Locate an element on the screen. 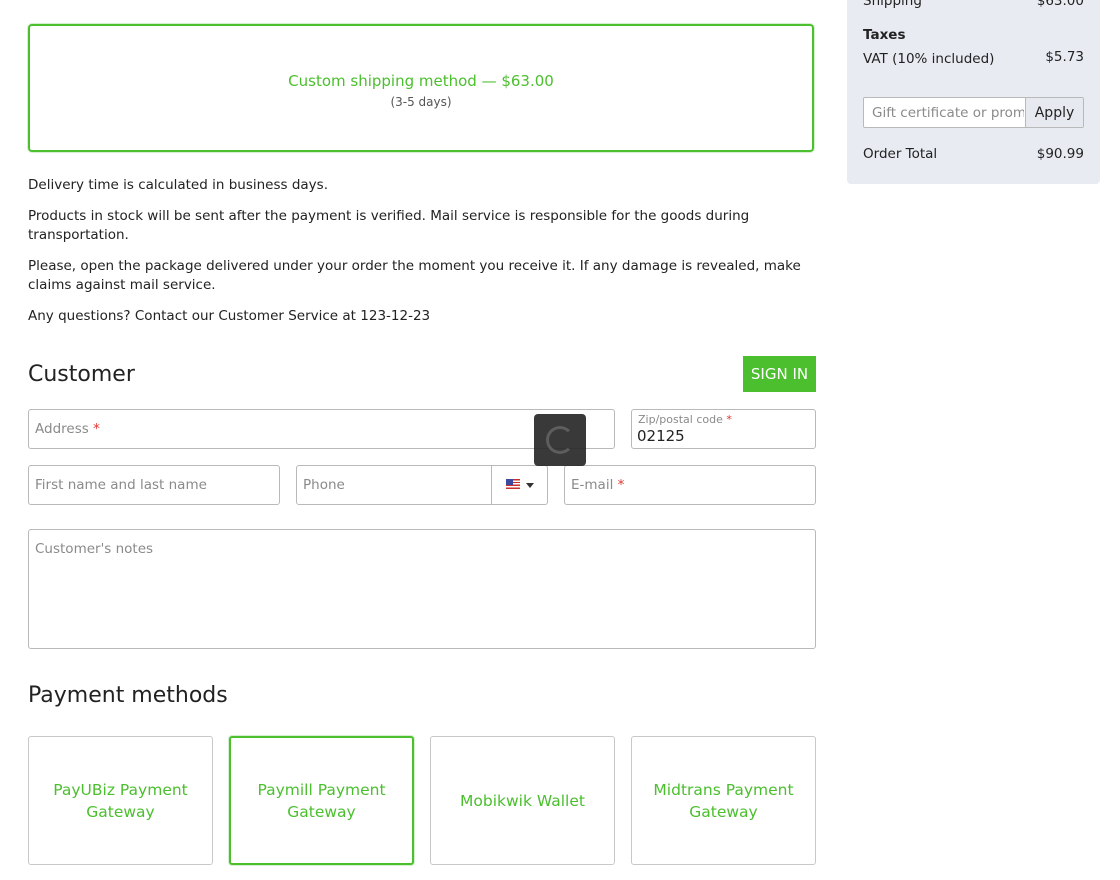  loading-spinner-icon is located at coordinates (560, 440).